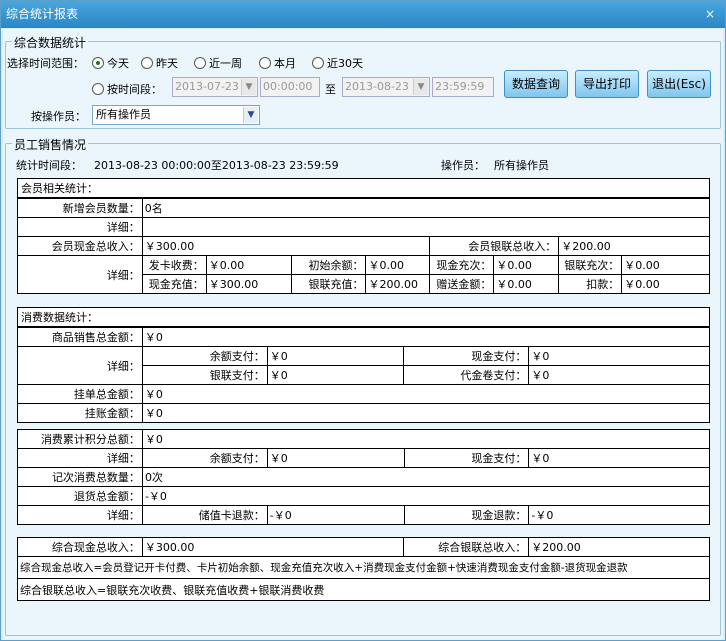 The image size is (726, 641). Describe the element at coordinates (248, 265) in the screenshot. I see `card-fee-value: ￥0.00` at that location.